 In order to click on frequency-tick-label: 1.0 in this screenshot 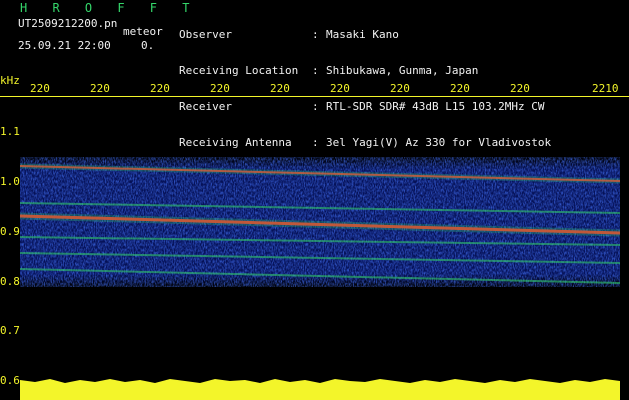, I will do `click(10, 181)`.